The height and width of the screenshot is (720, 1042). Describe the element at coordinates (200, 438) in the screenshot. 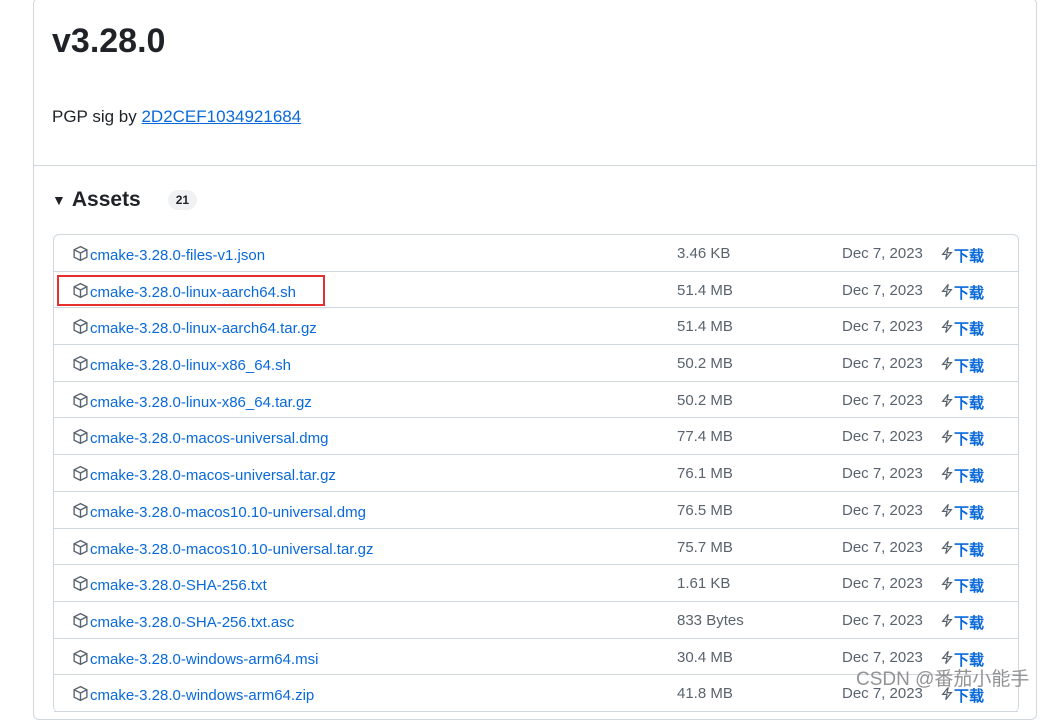

I see `asset-link: cmake-3.28.0-macos-universal.dmg` at that location.